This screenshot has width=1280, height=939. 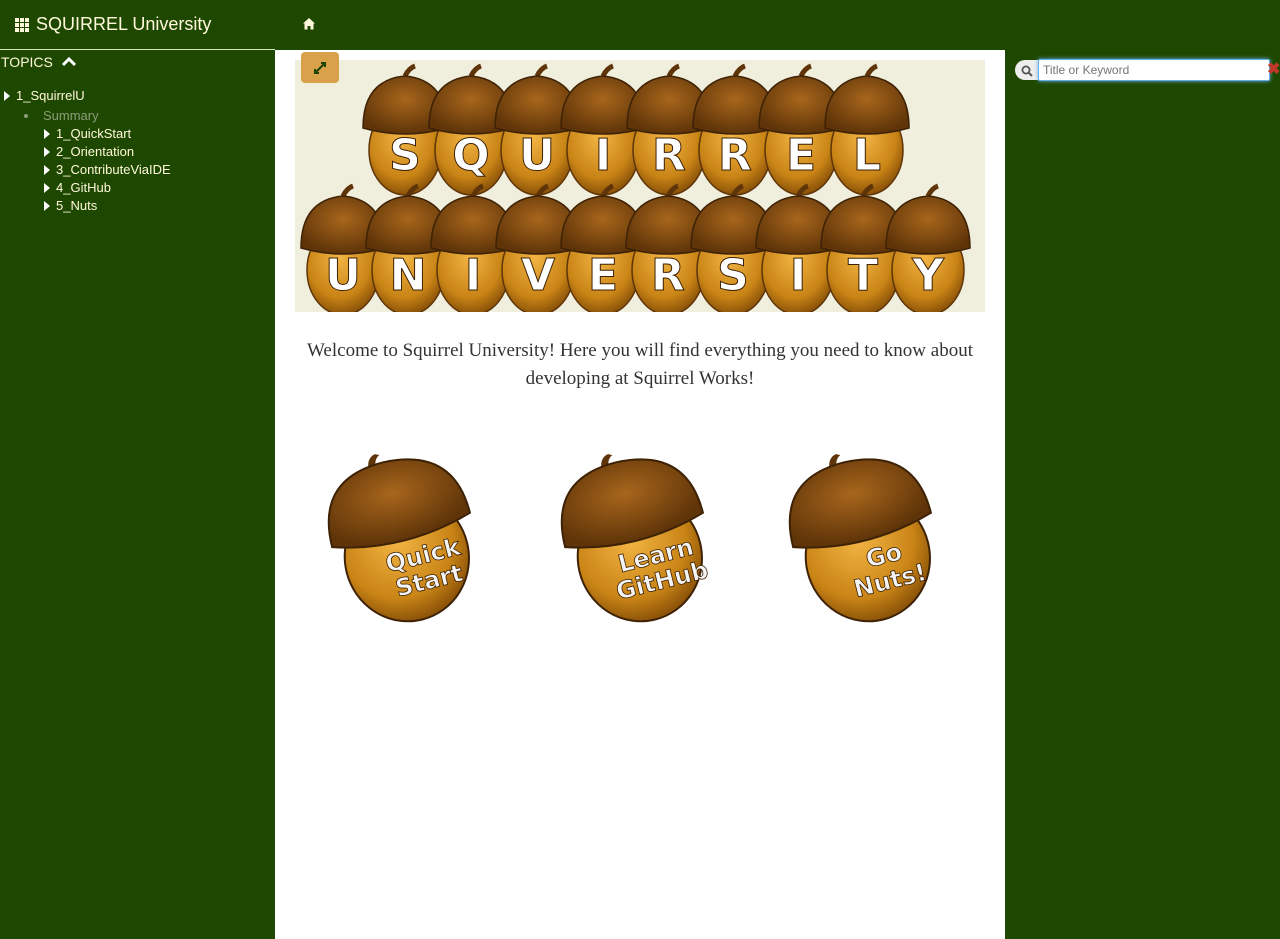 I want to click on home-icon, so click(x=309, y=24).